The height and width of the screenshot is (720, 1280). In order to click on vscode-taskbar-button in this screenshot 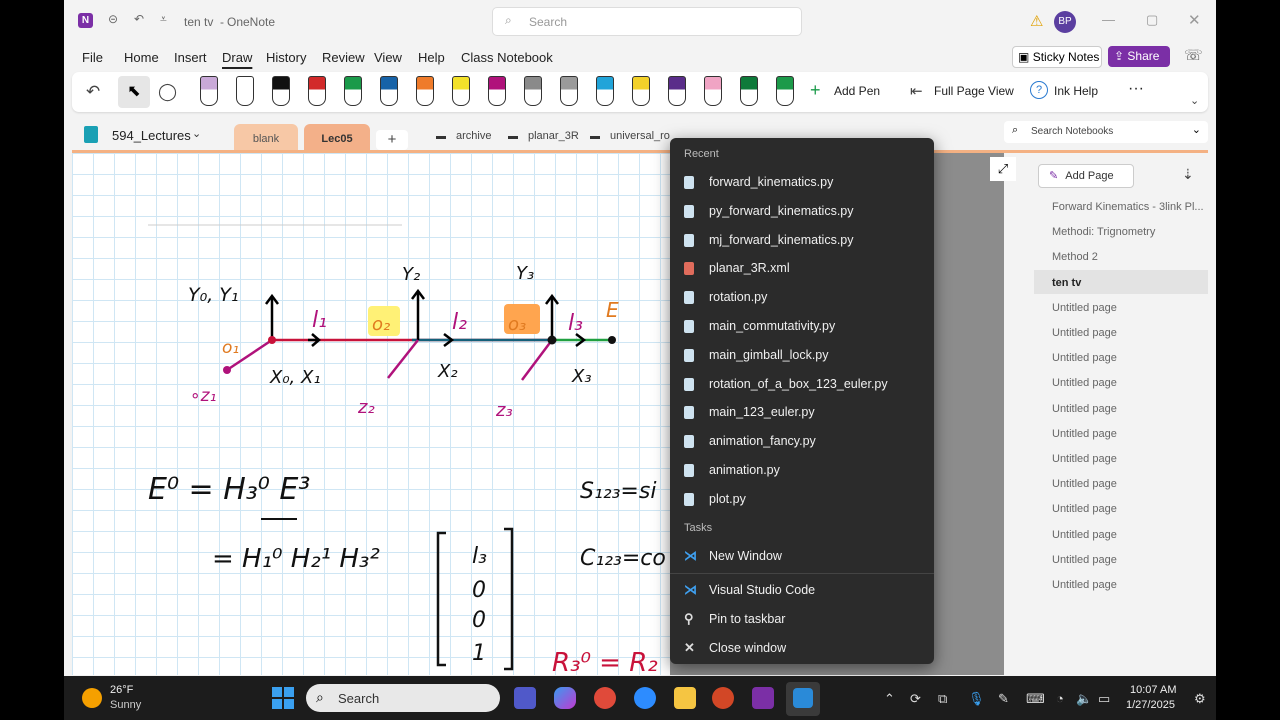, I will do `click(803, 699)`.